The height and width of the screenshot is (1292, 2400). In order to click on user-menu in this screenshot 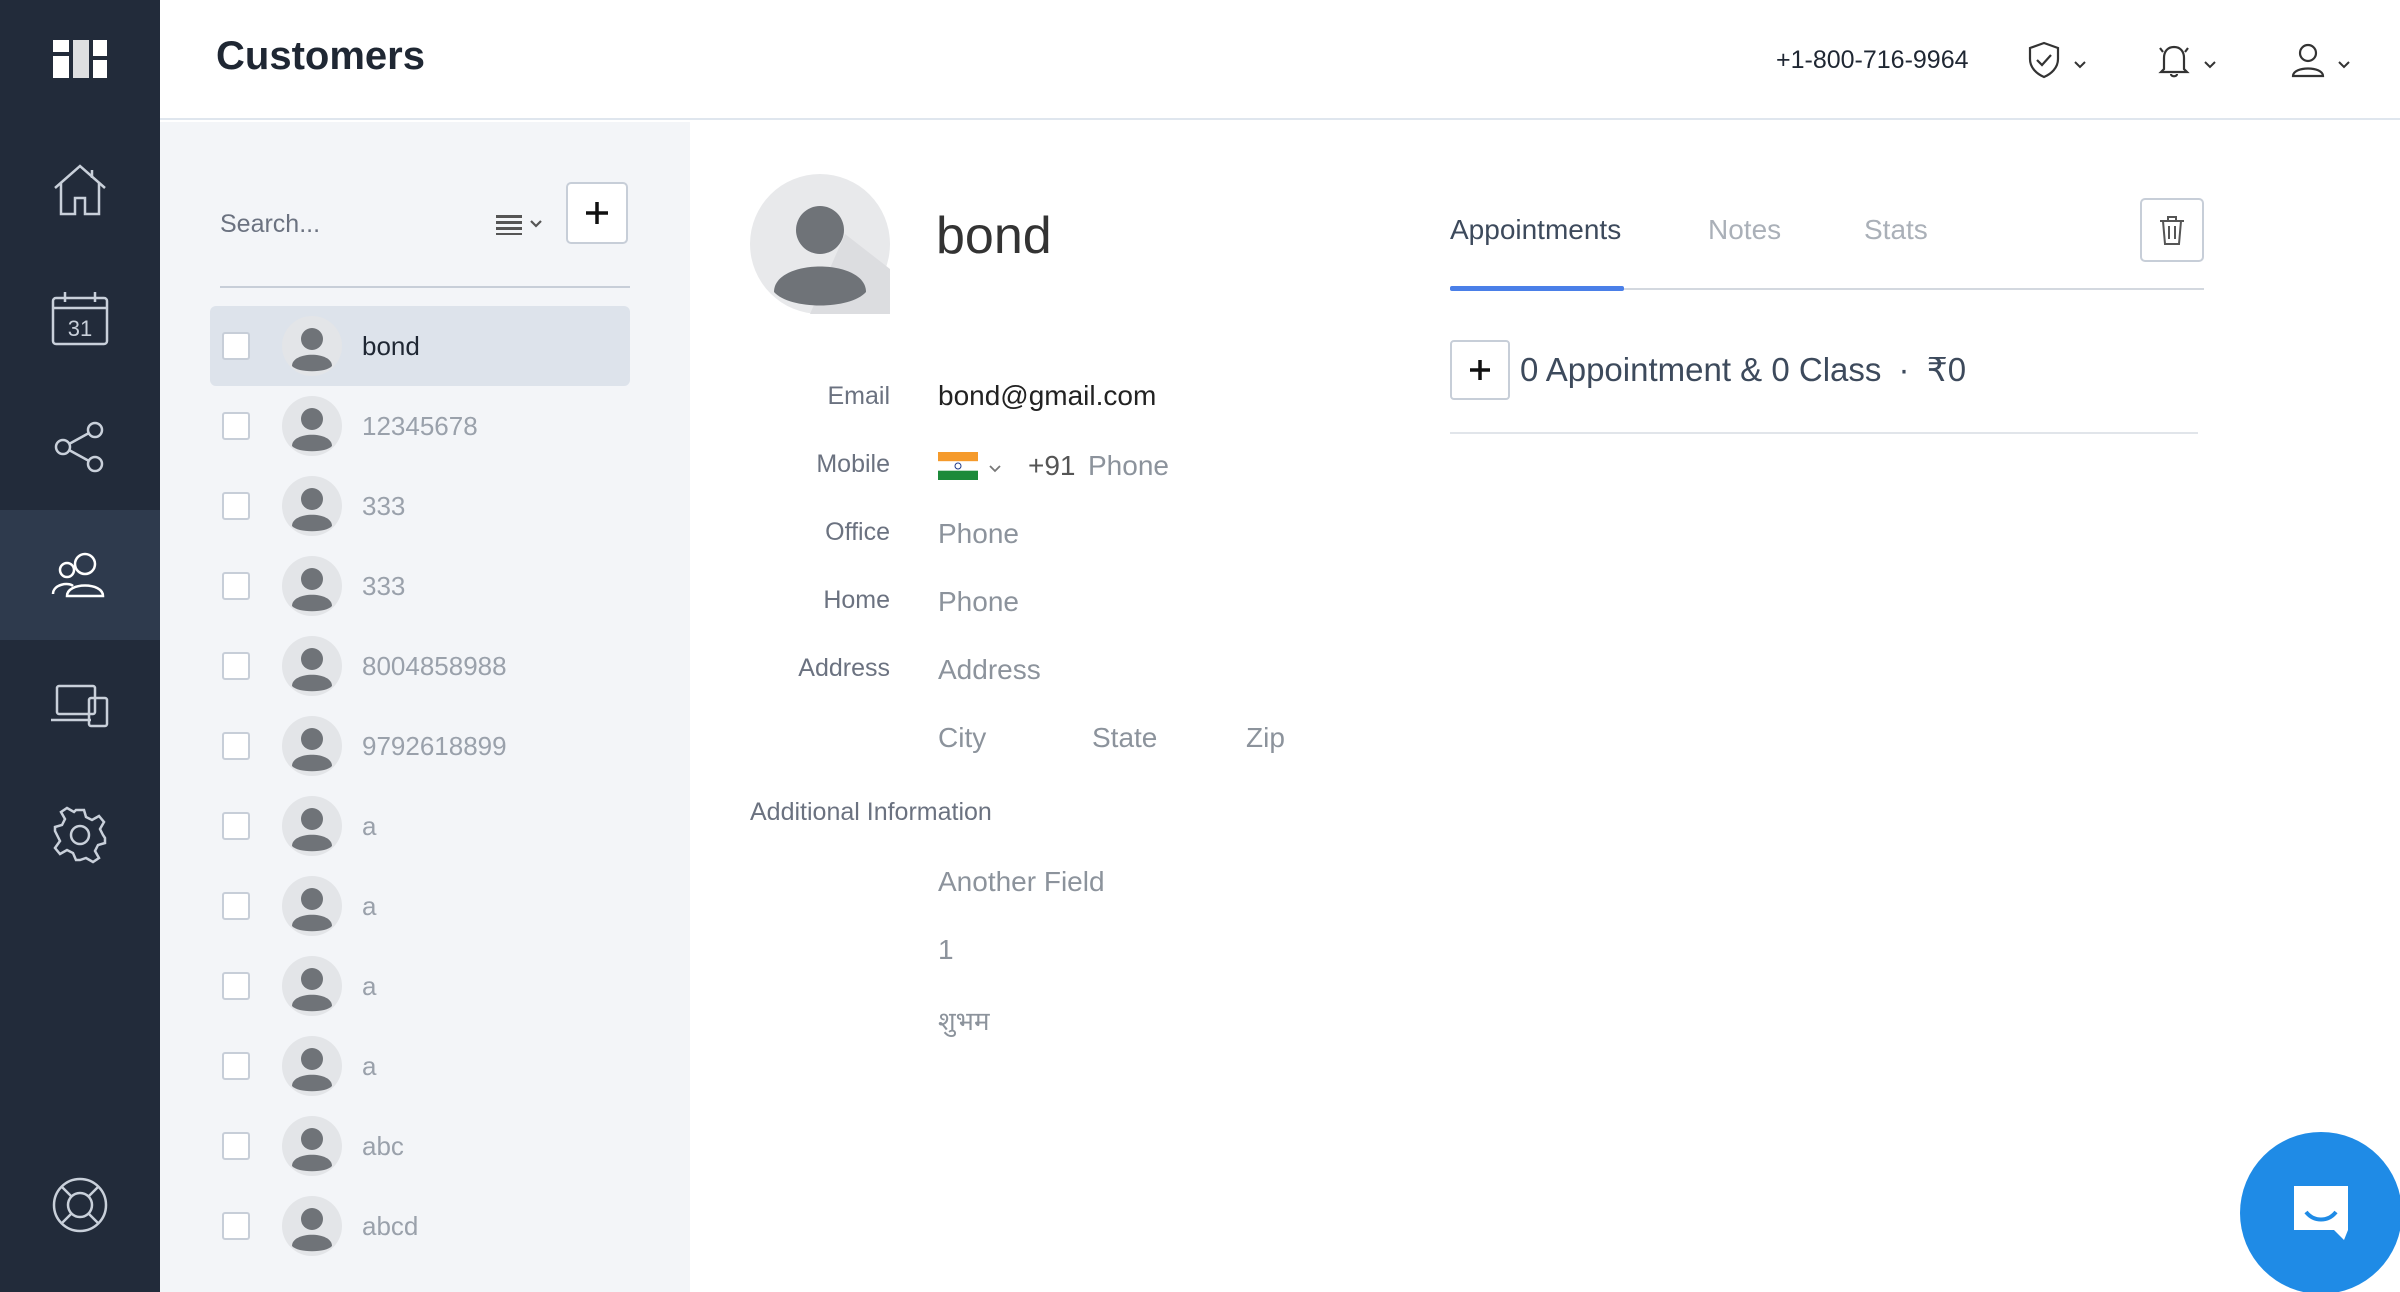, I will do `click(2320, 60)`.